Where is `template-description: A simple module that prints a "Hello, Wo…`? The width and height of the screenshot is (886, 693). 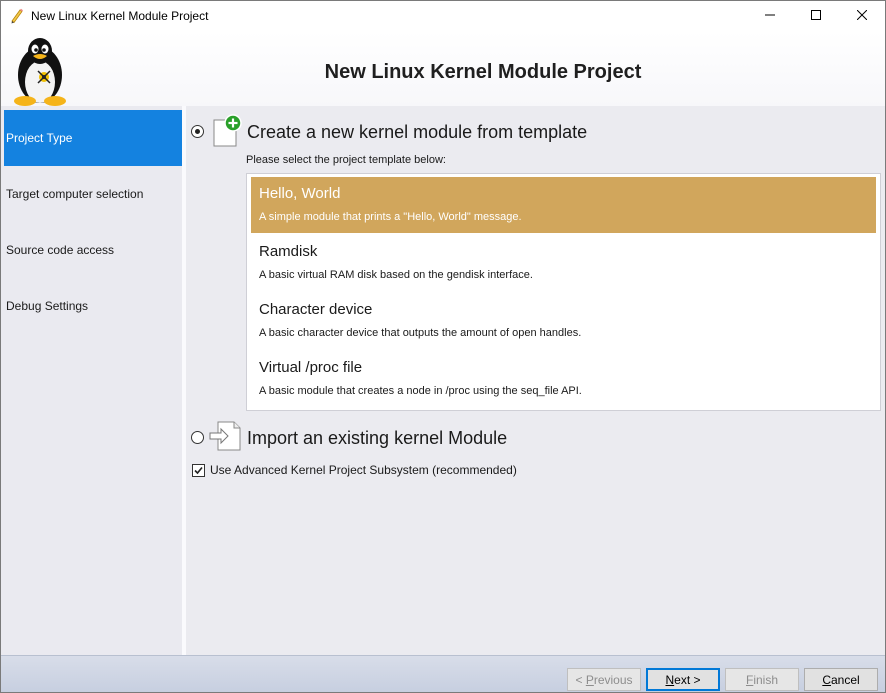 template-description: A simple module that prints a "Hello, Wo… is located at coordinates (390, 217).